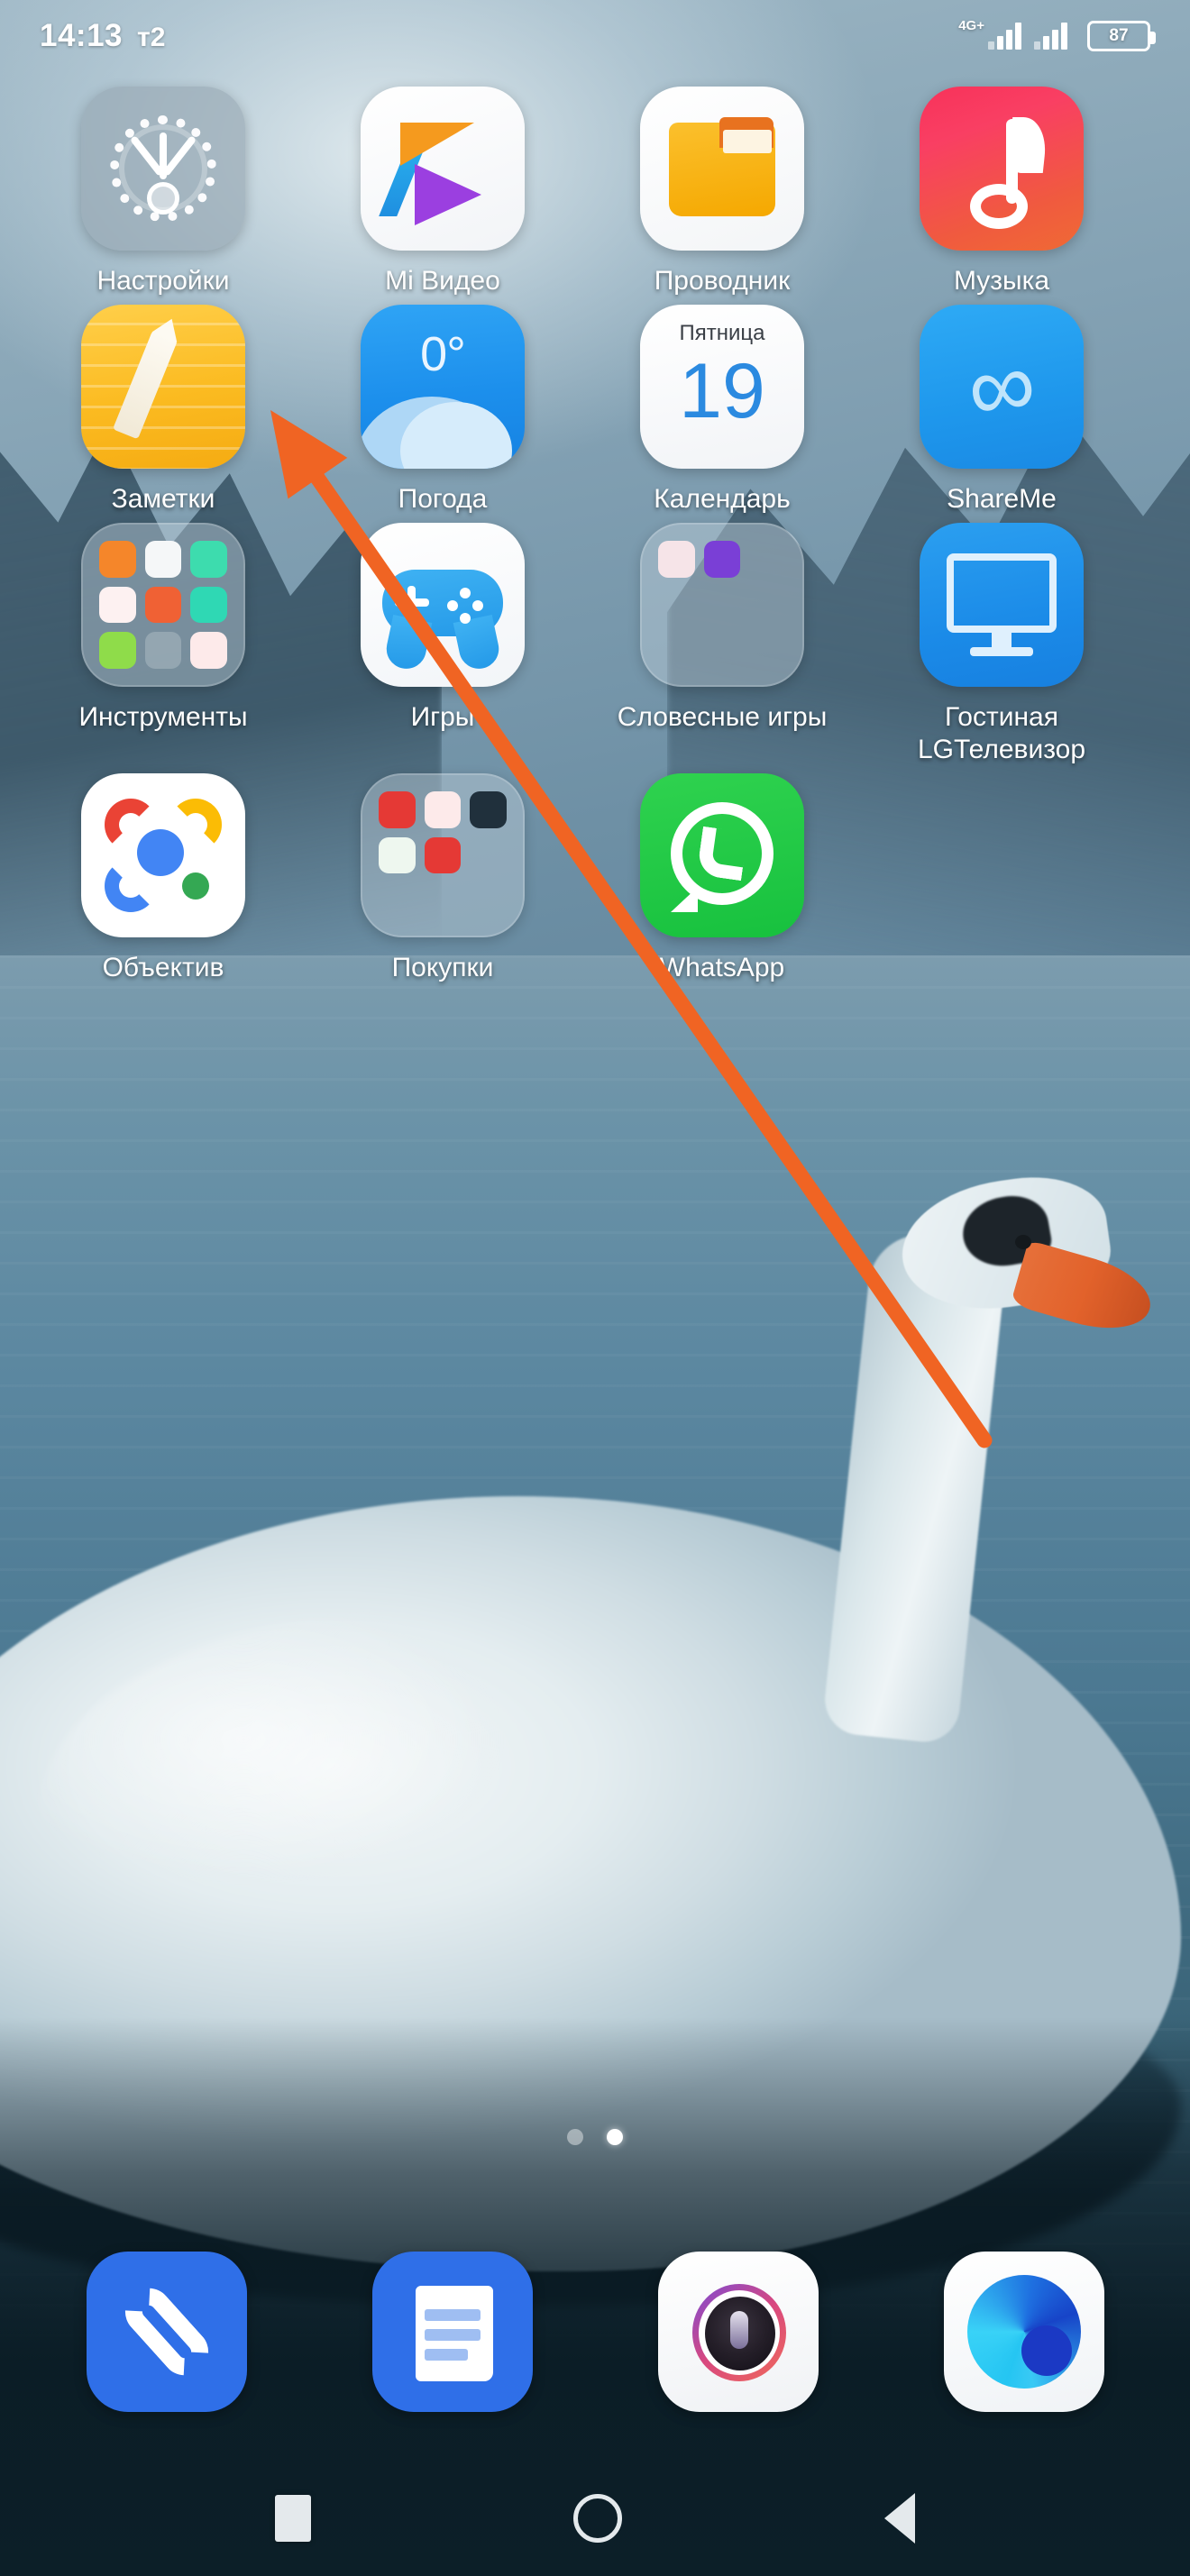  Describe the element at coordinates (163, 499) in the screenshot. I see `app-label: Заметки` at that location.